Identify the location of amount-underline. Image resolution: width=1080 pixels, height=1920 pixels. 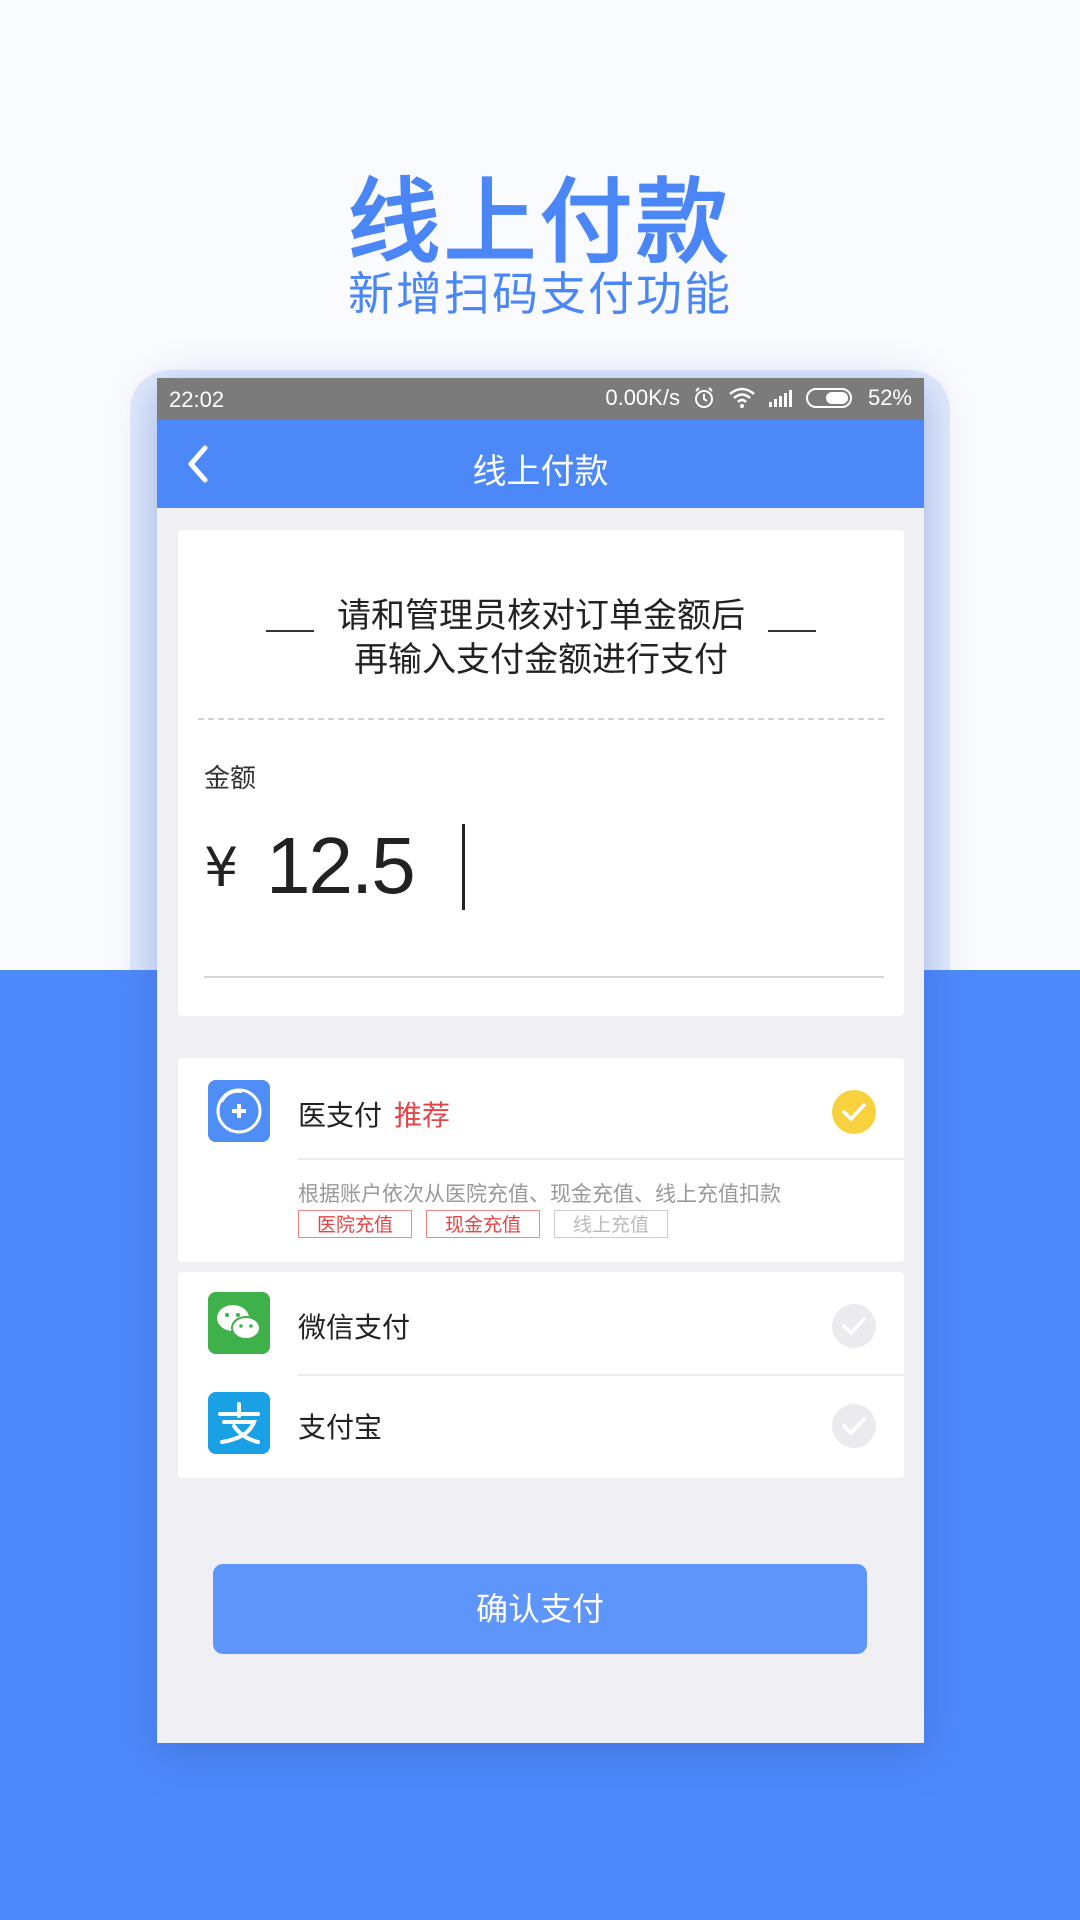
(544, 977).